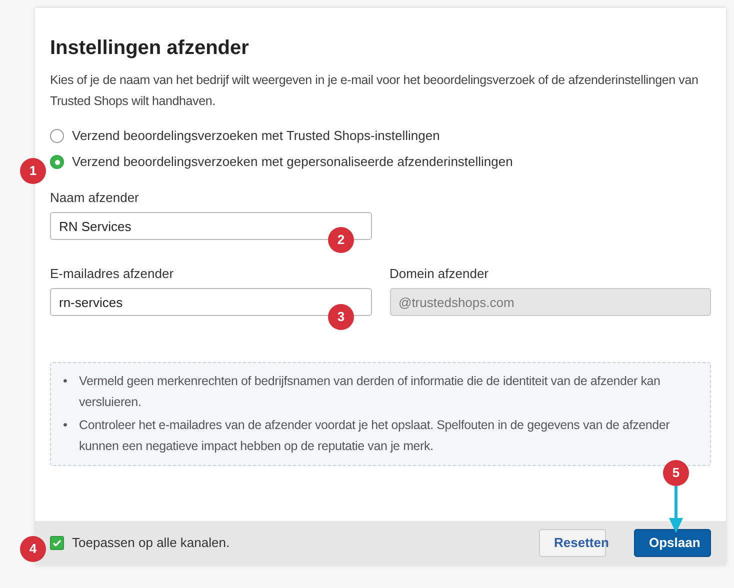 The width and height of the screenshot is (734, 588). I want to click on section-title: Instellingen afzender, so click(150, 48).